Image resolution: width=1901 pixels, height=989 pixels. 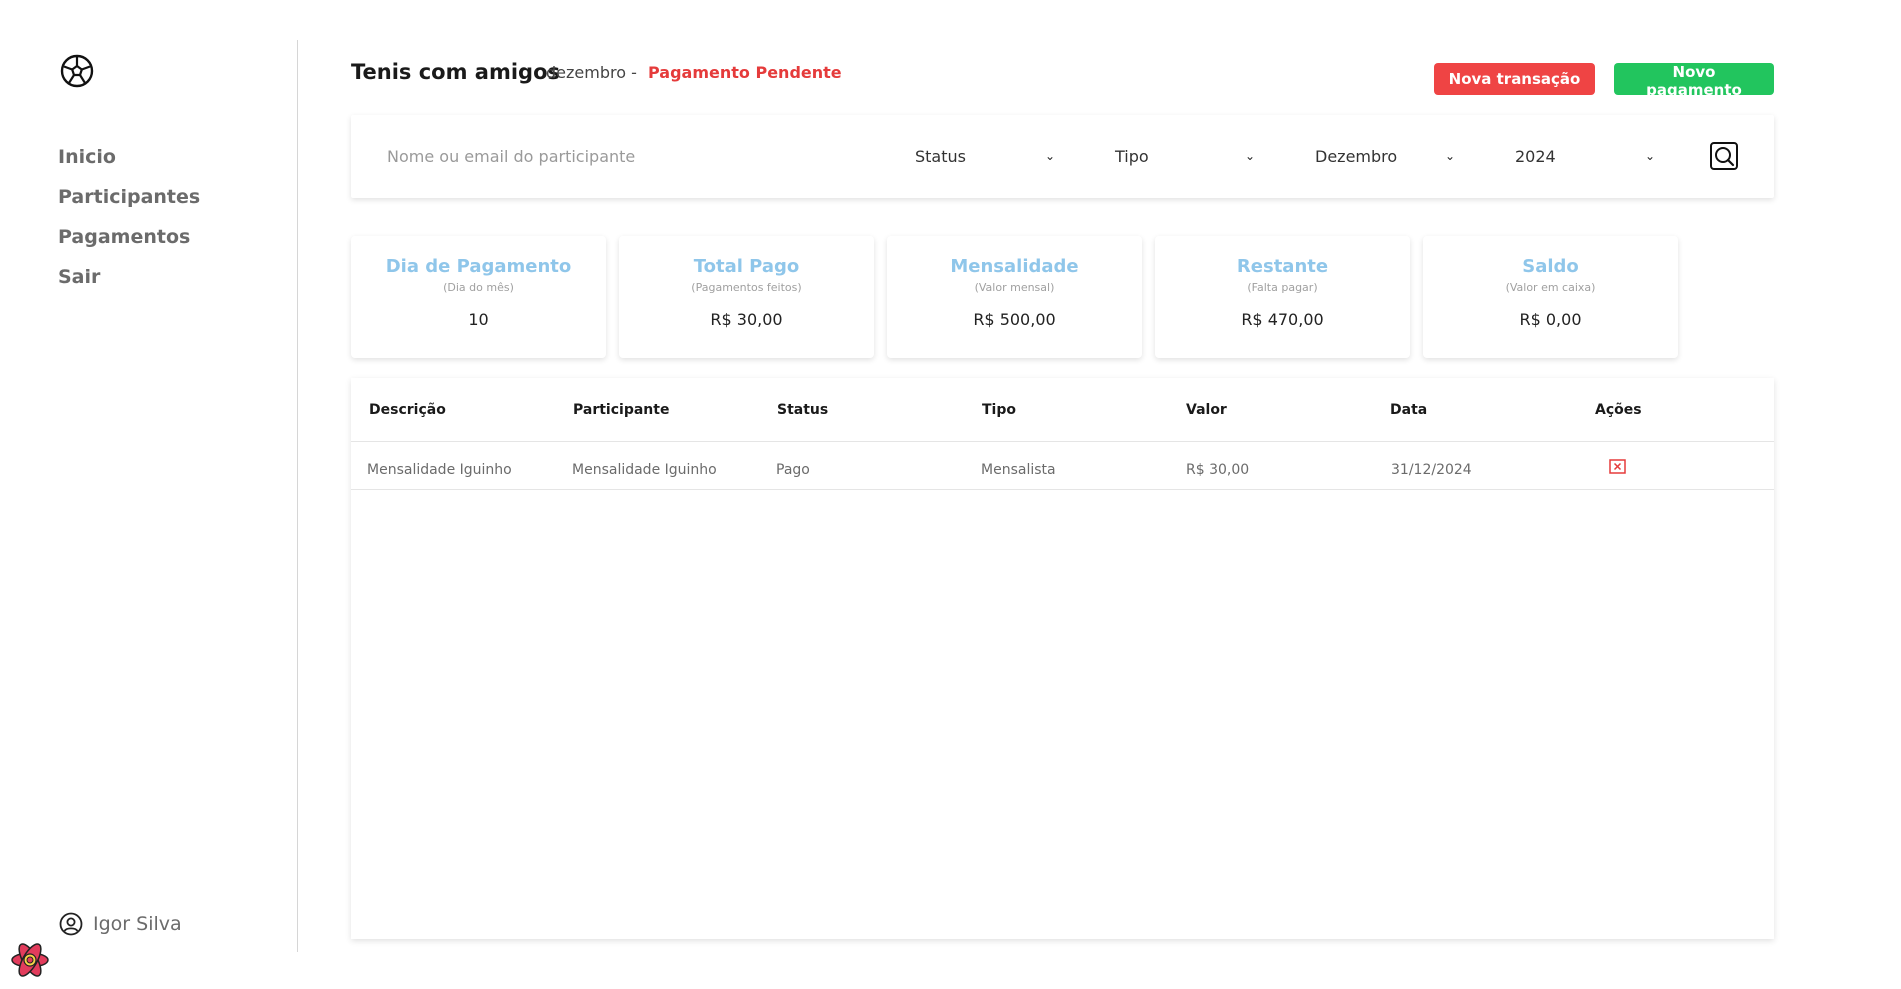 I want to click on delete-icon, so click(x=1617, y=466).